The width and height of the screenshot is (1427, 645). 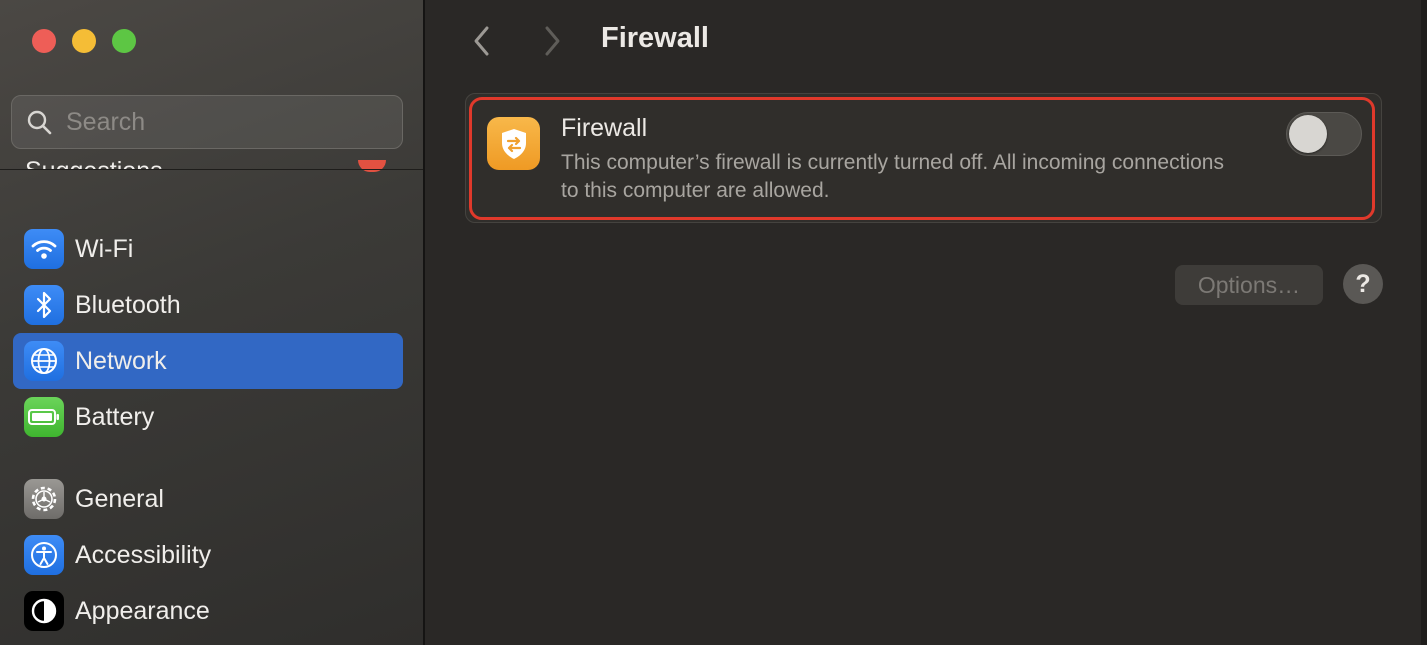 What do you see at coordinates (44, 249) in the screenshot?
I see `wifi-icon` at bounding box center [44, 249].